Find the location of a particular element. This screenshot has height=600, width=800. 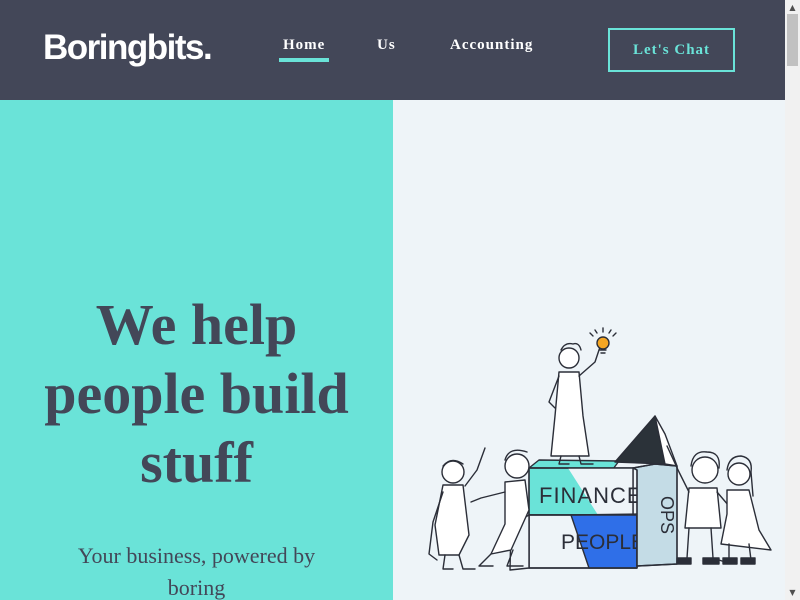

blocks-group: FINANCE PEOPLE OPS is located at coordinates (593, 493).